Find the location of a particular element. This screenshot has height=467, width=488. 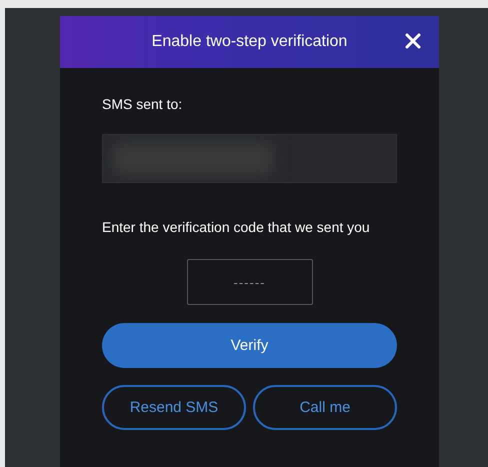

outline-button: Resend SMS is located at coordinates (174, 407).